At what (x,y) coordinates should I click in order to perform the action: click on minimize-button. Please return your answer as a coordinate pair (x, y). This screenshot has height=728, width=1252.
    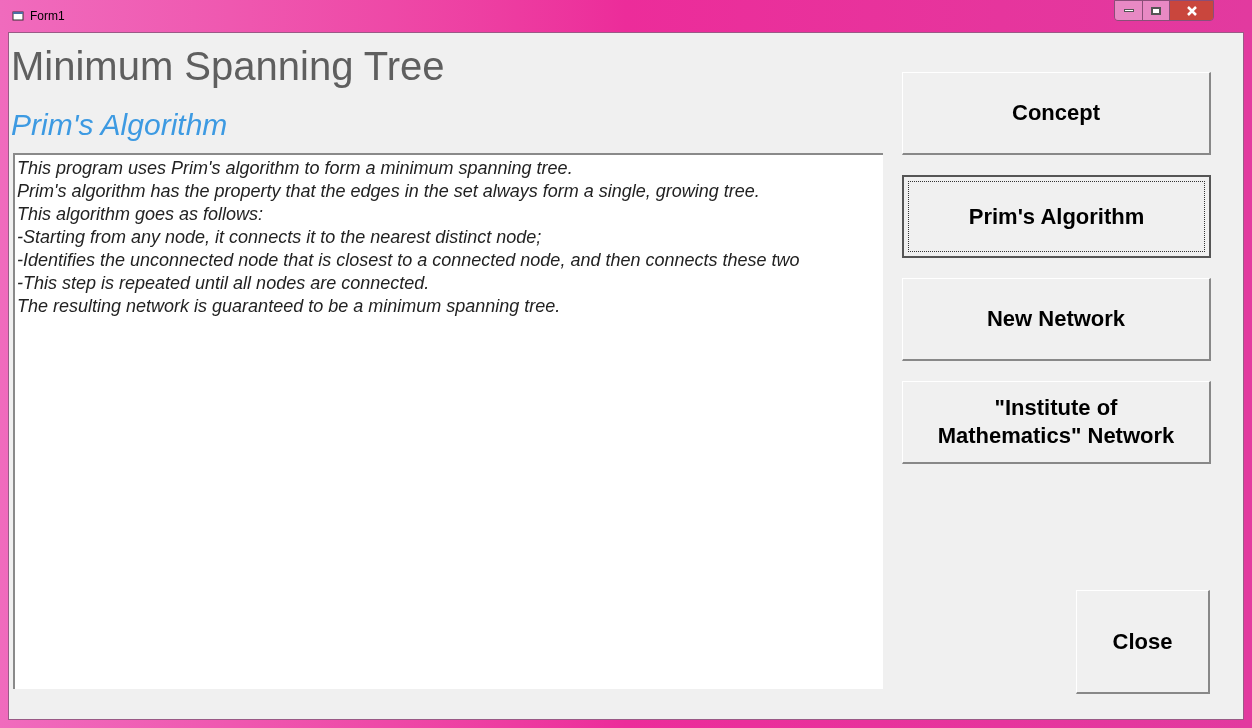
    Looking at the image, I should click on (1128, 10).